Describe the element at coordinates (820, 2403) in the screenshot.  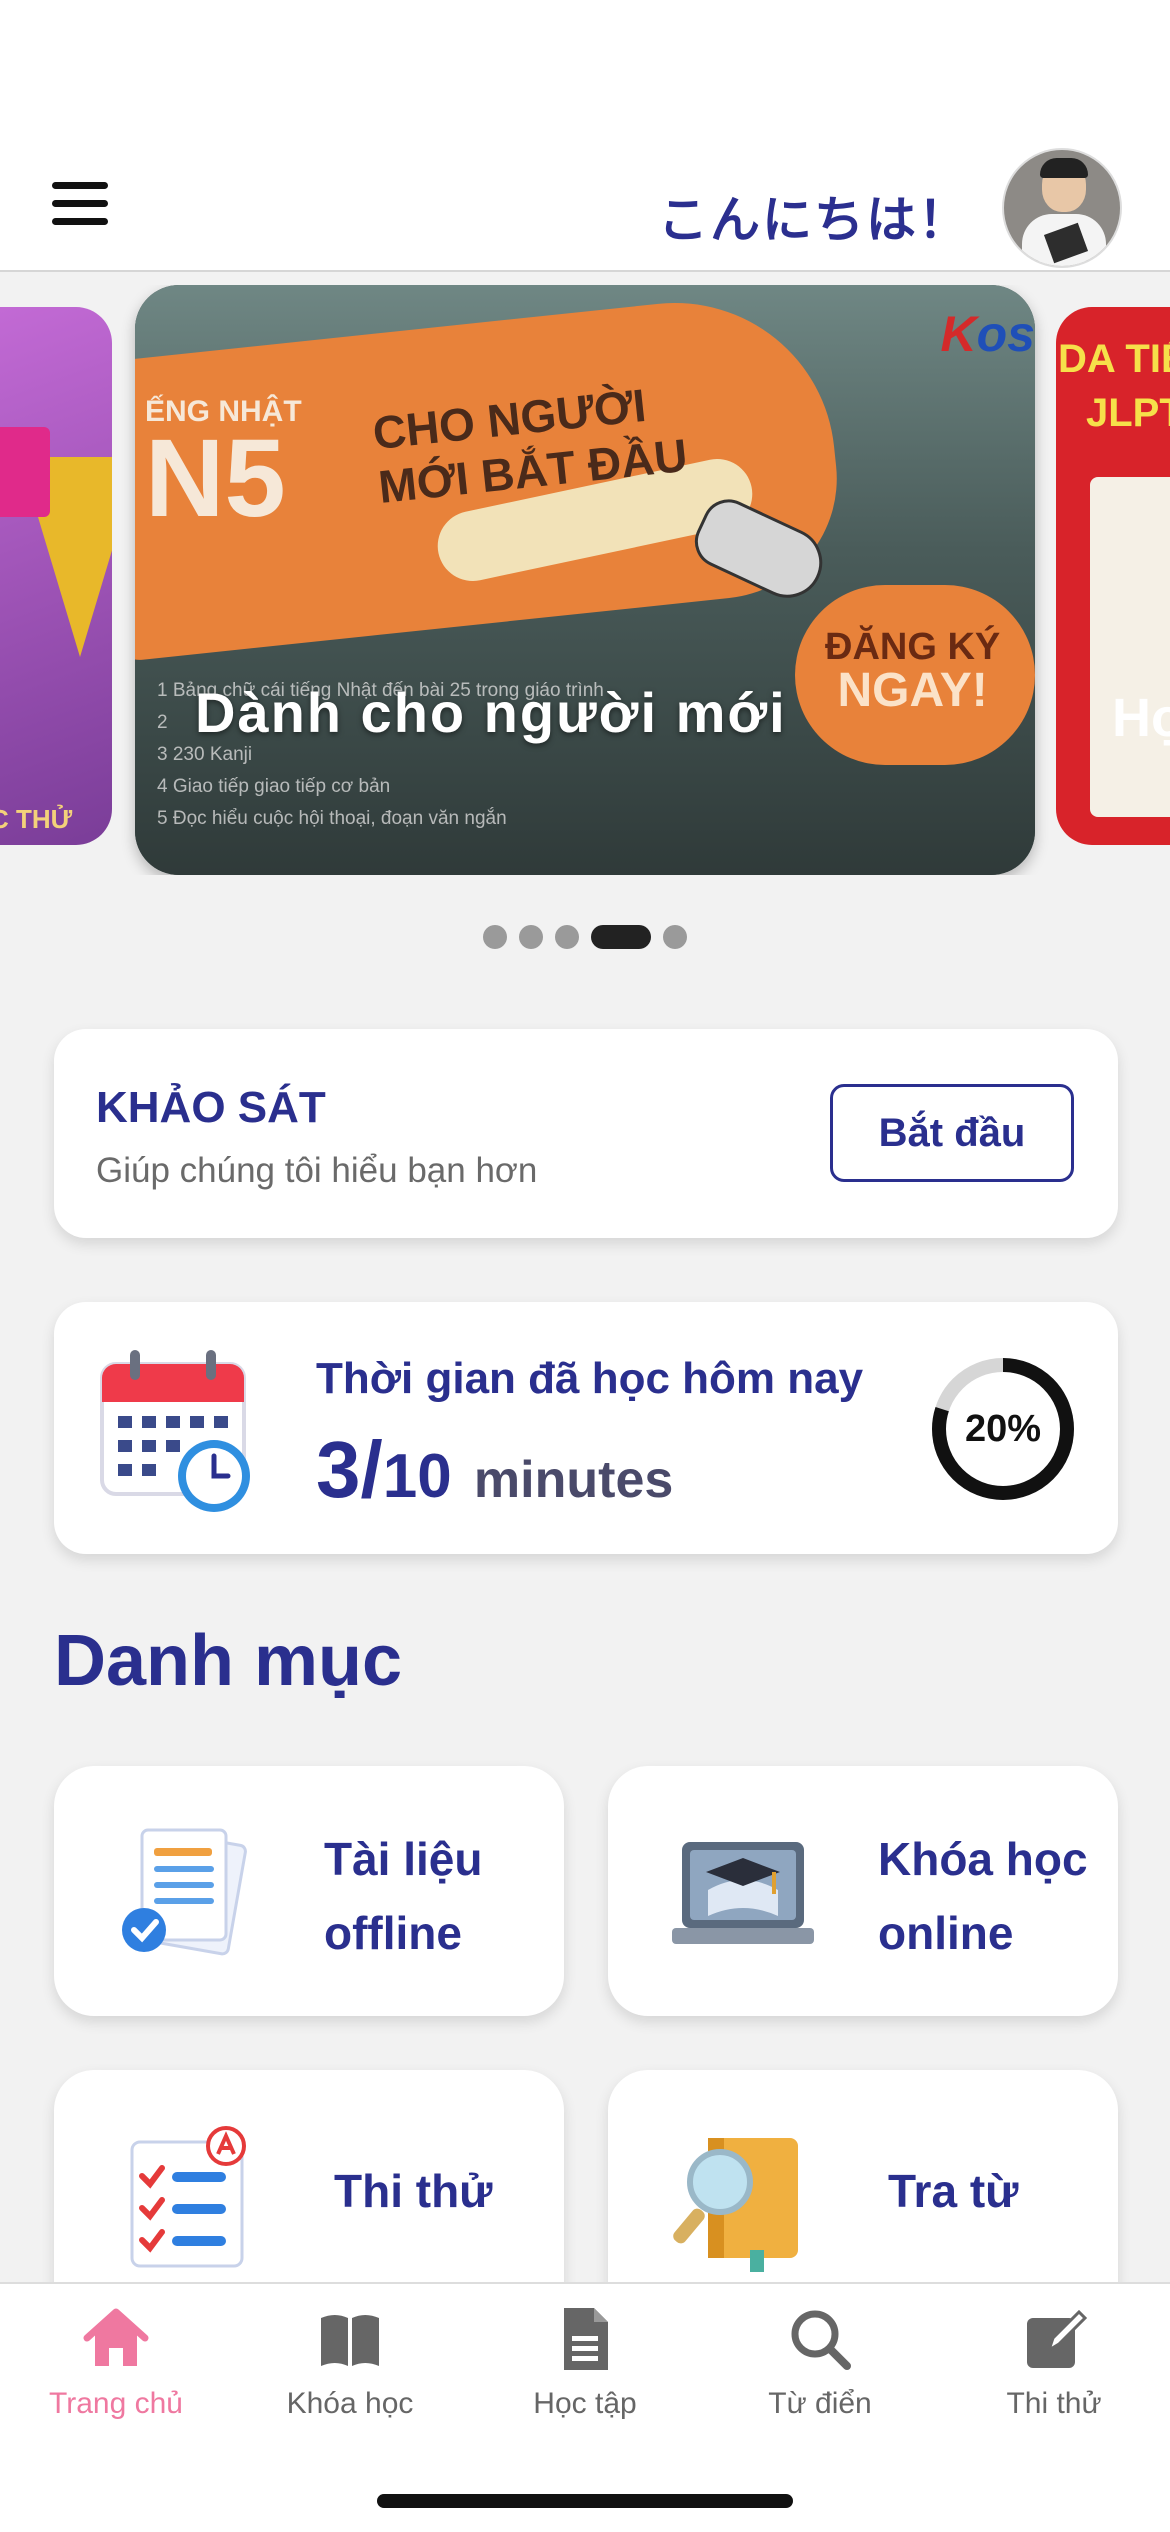
I see `tab-label: Từ điển` at that location.